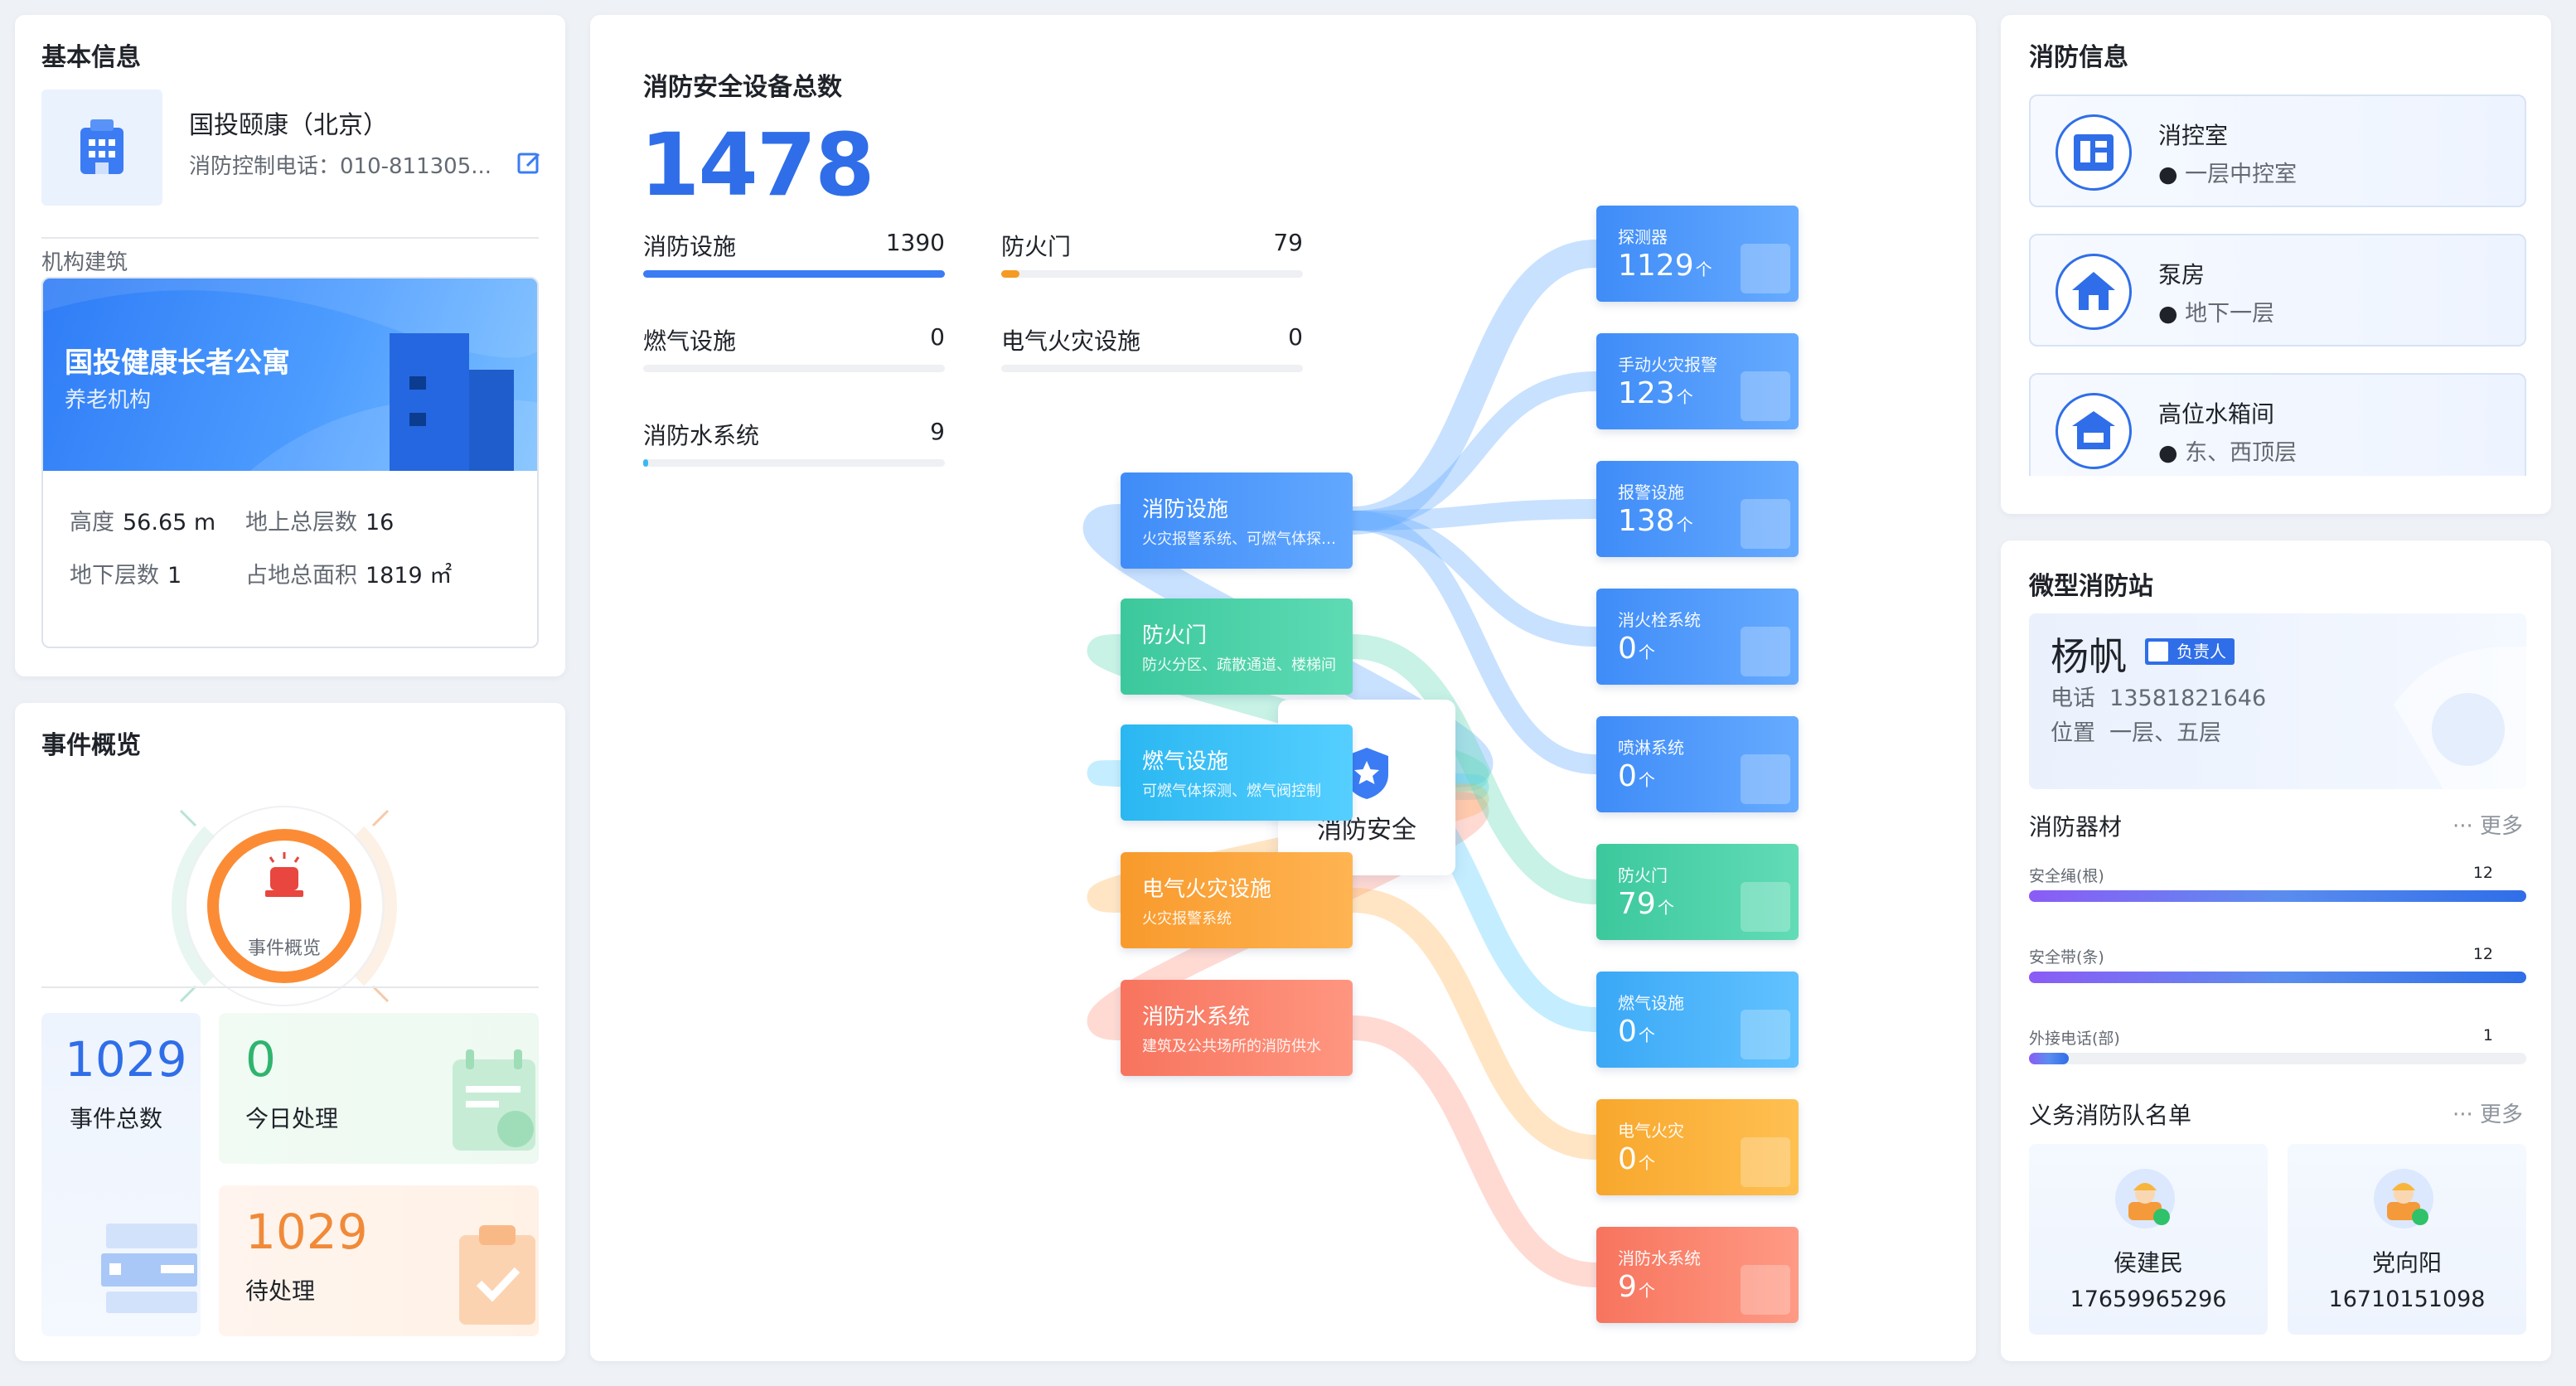 The image size is (2576, 1386). Describe the element at coordinates (2074, 1039) in the screenshot. I see `equipment-name: 外接电话(部)` at that location.